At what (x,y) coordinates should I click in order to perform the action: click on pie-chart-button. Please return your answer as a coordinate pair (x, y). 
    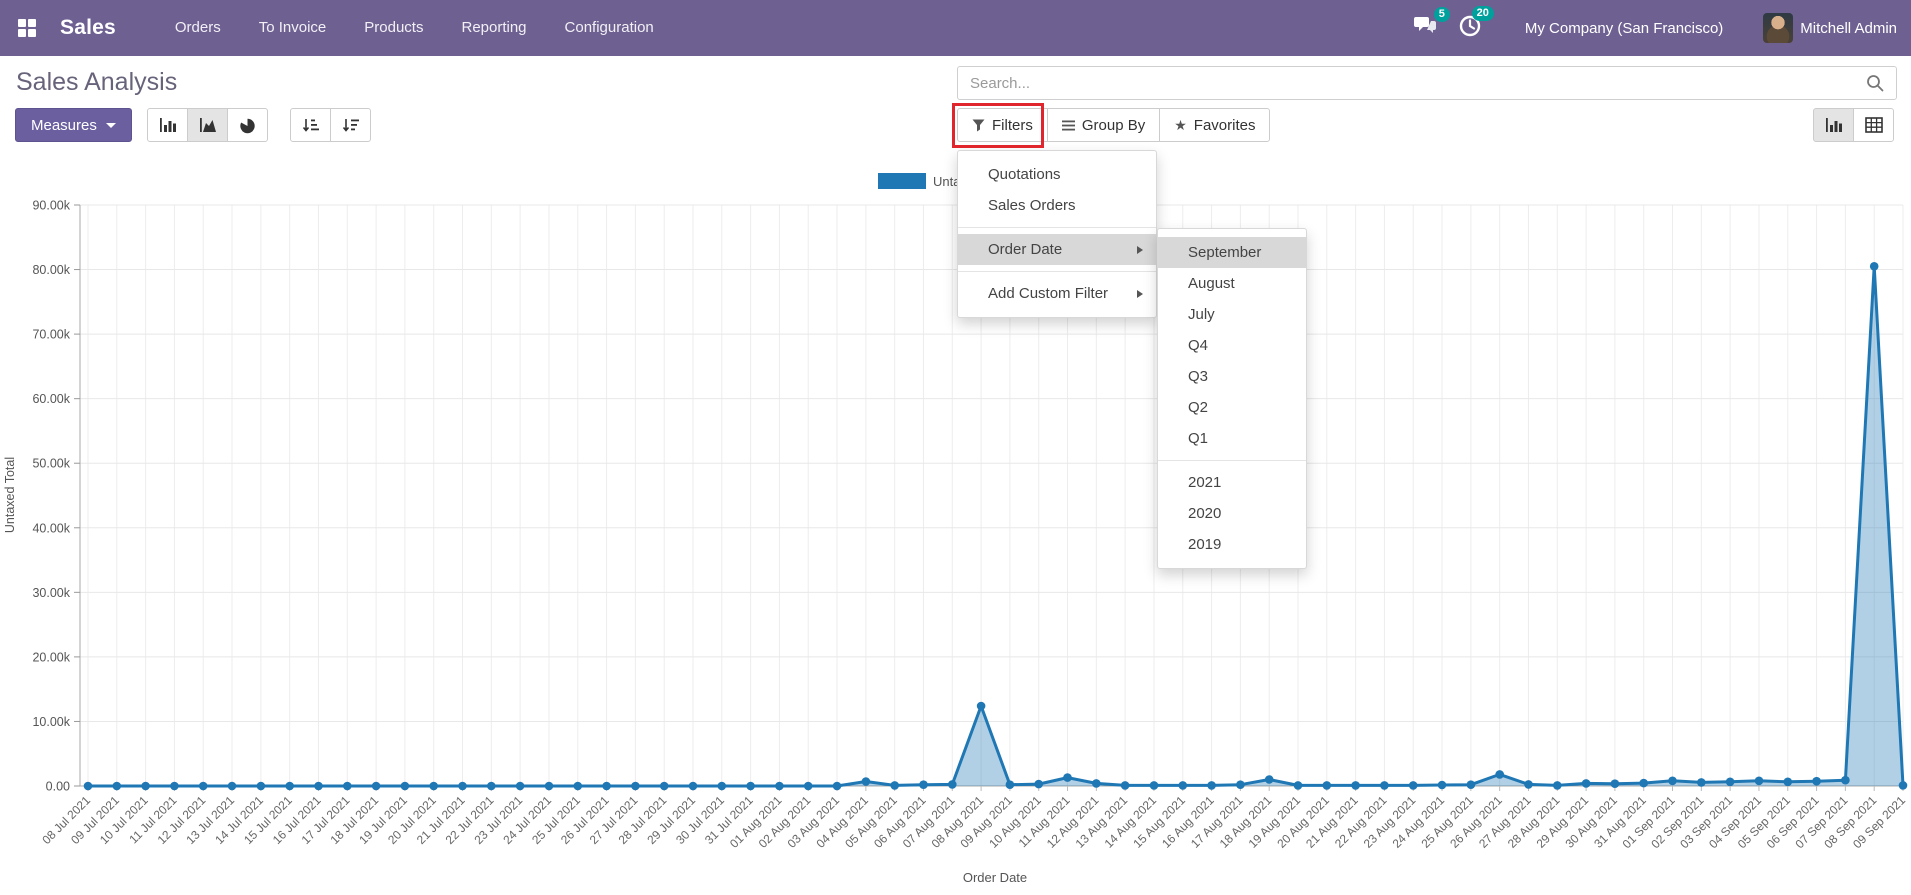
    Looking at the image, I should click on (247, 125).